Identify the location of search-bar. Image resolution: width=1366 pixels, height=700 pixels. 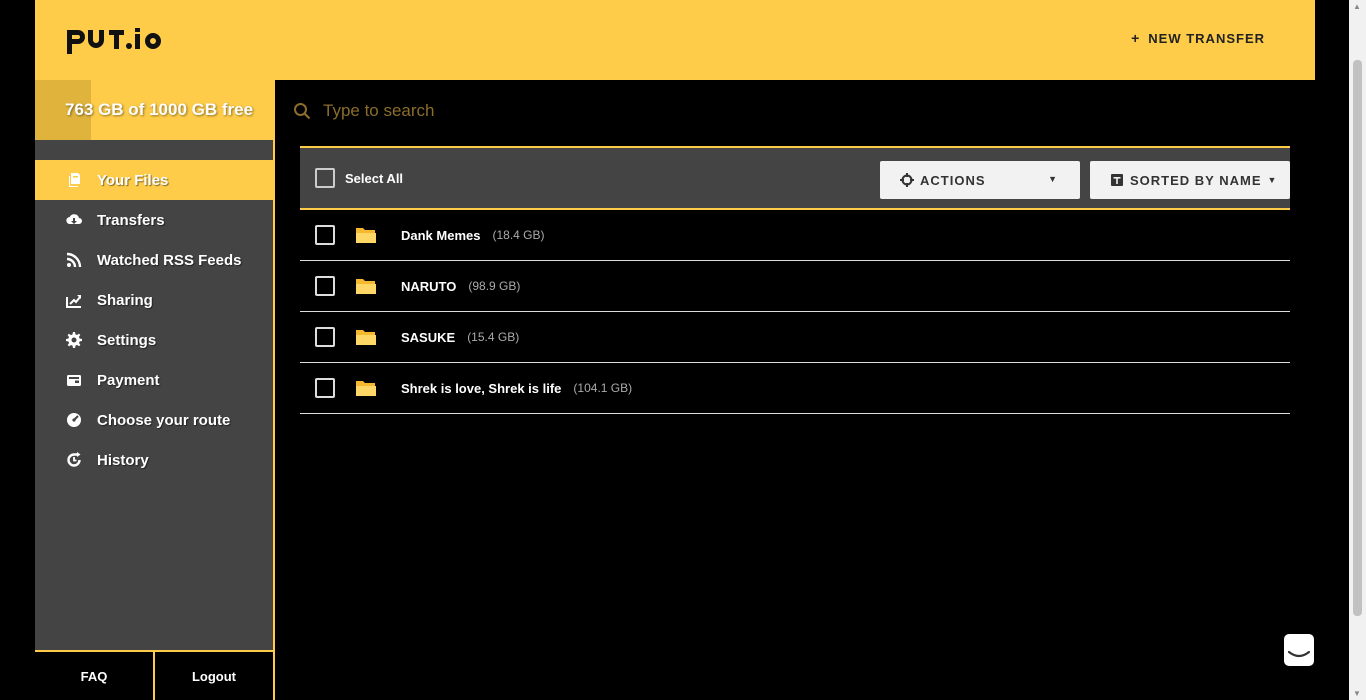
(543, 111).